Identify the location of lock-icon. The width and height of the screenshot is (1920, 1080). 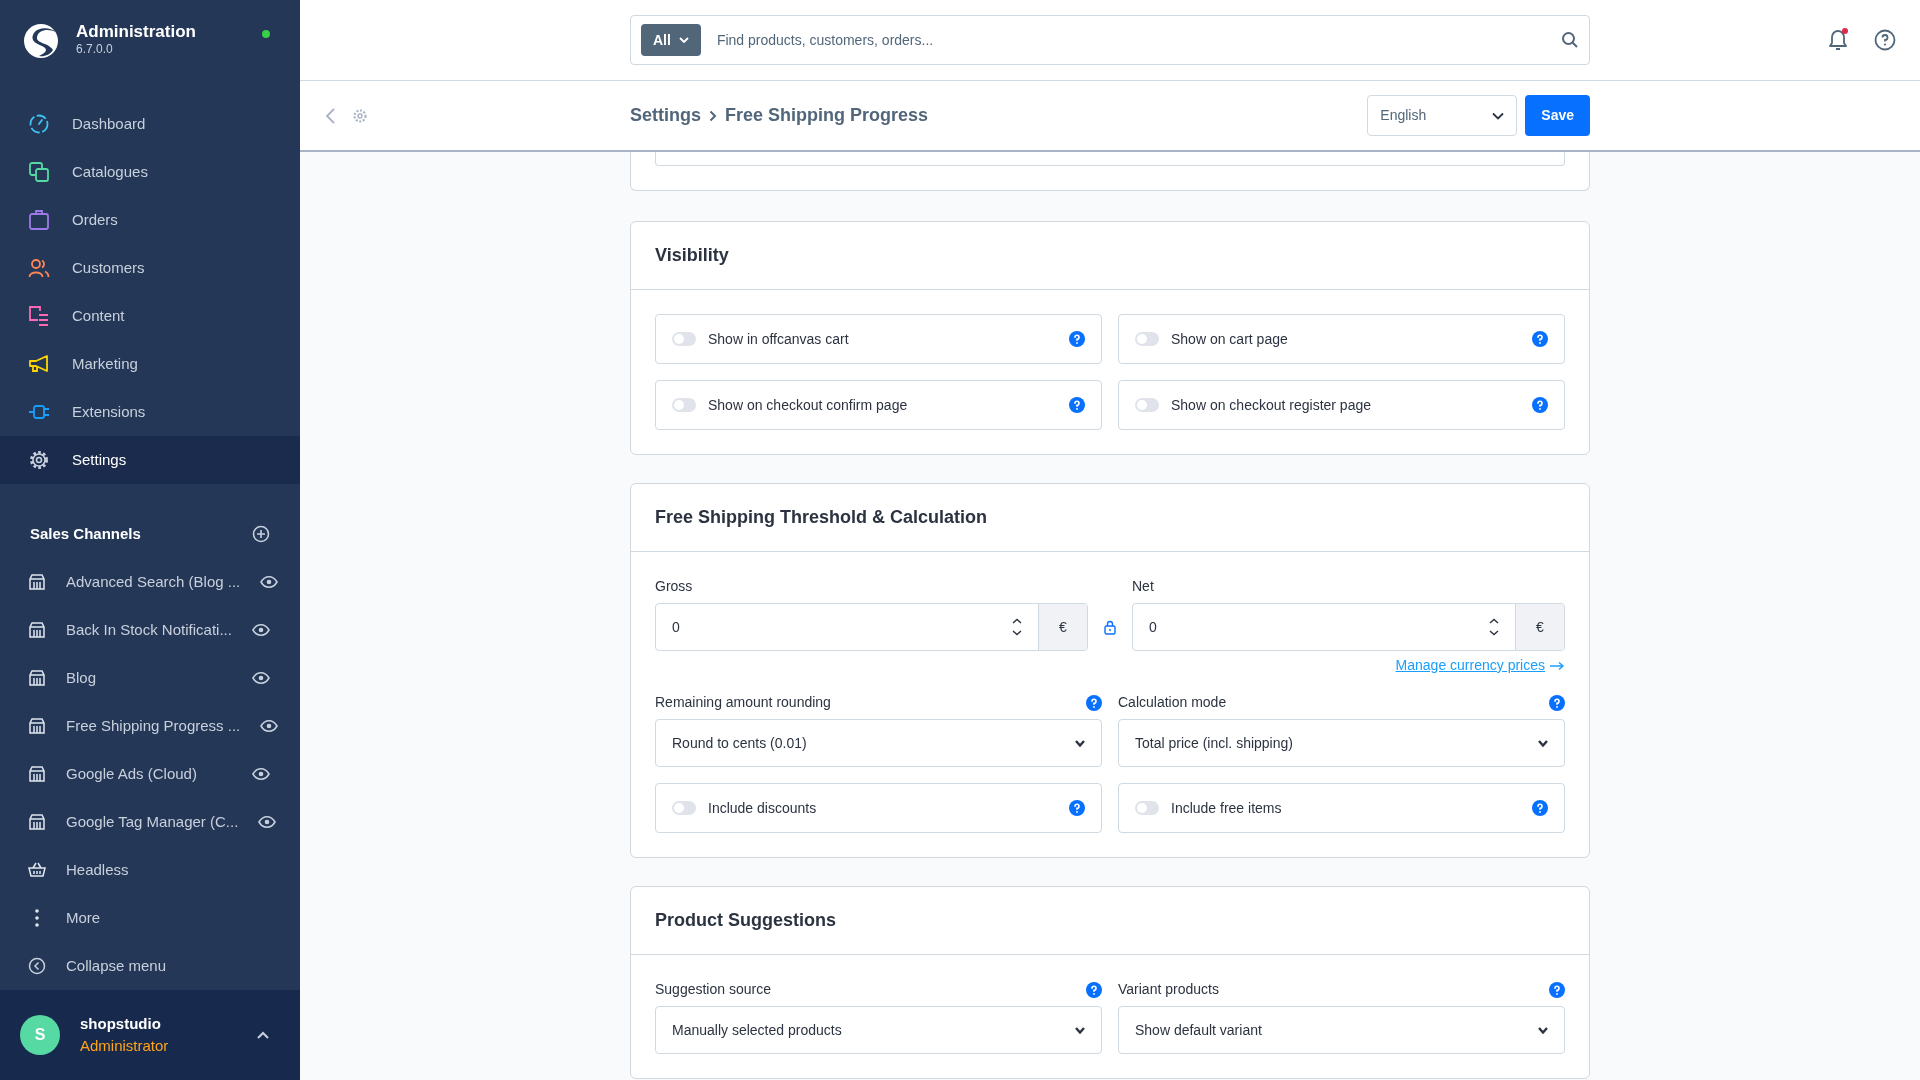
(1110, 627).